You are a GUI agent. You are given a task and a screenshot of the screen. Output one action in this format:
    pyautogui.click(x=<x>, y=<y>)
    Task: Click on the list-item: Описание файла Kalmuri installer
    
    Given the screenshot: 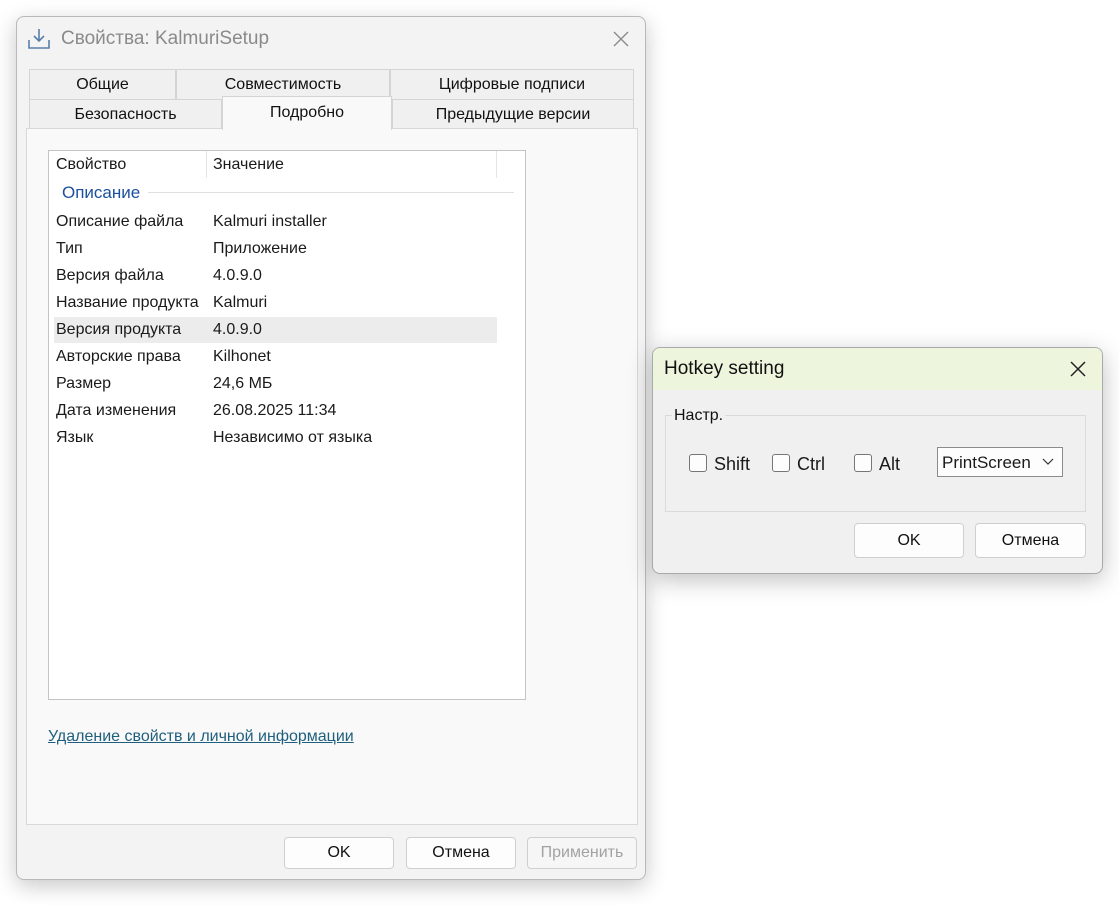 What is the action you would take?
    pyautogui.click(x=275, y=222)
    